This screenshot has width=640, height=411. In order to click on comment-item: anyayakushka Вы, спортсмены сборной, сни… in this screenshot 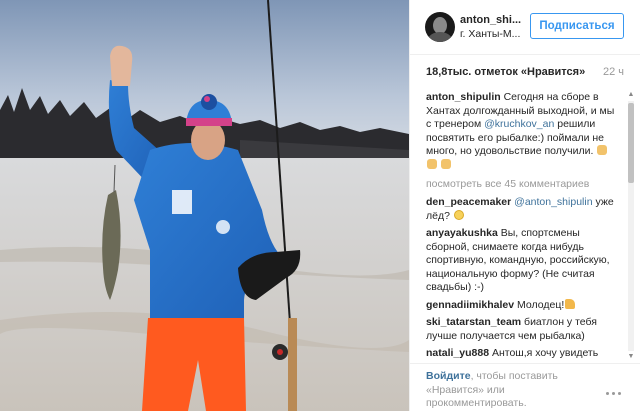, I will do `click(524, 261)`.